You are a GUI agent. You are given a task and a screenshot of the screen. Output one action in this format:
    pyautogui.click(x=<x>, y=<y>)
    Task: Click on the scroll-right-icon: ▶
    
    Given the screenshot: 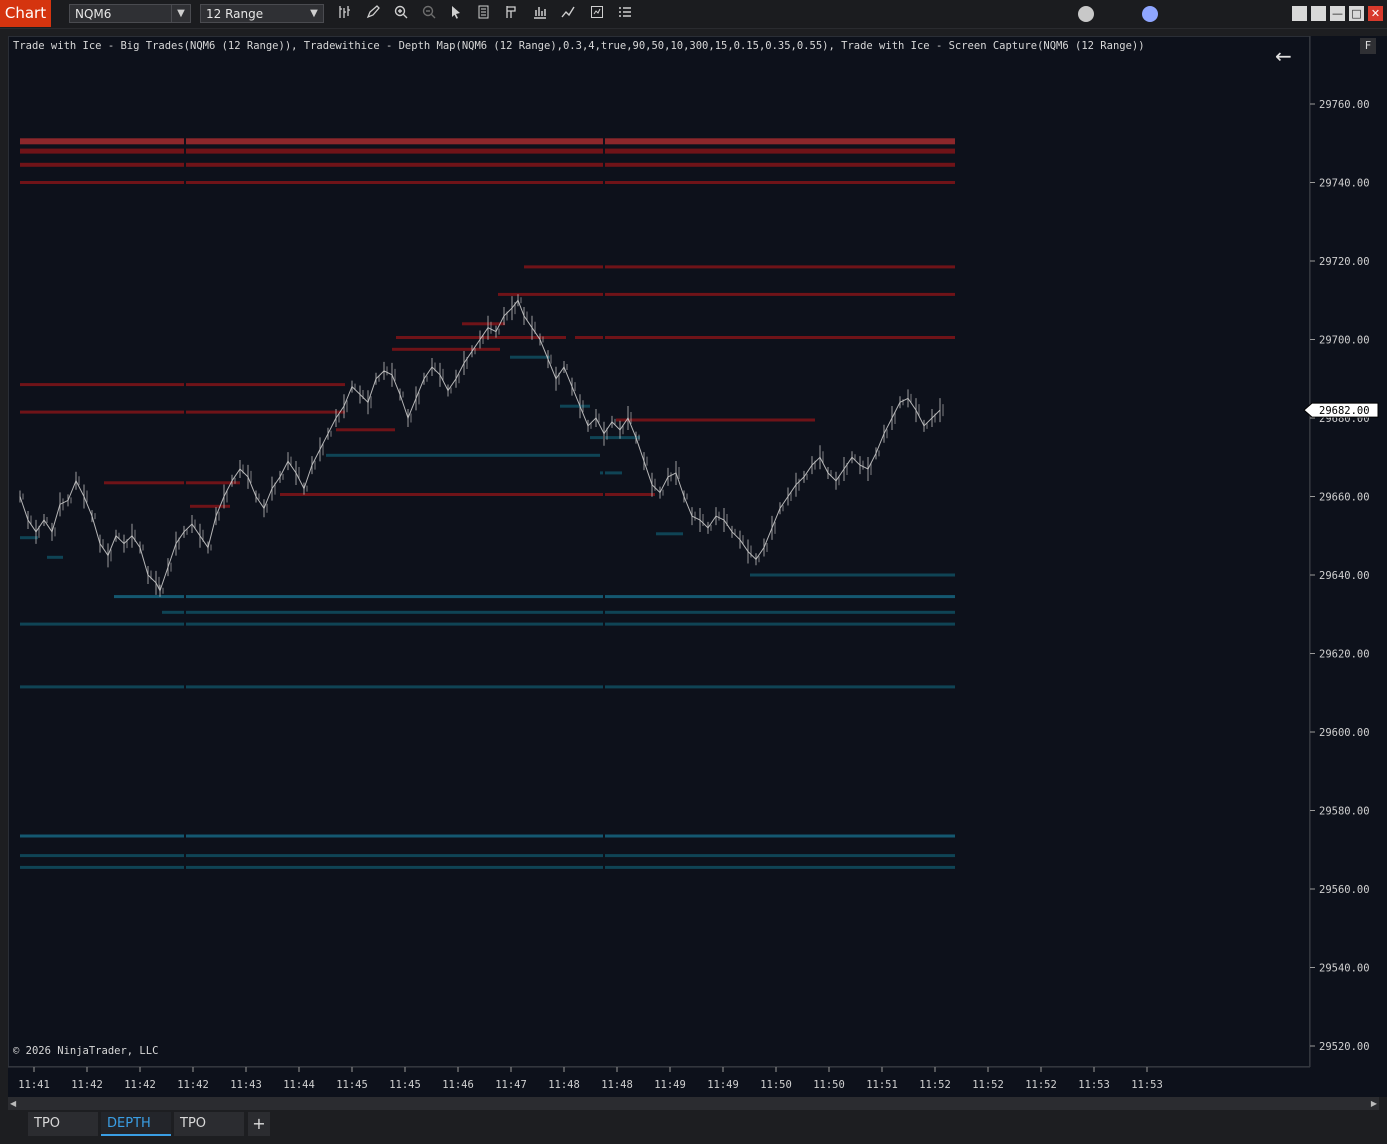 What is the action you would take?
    pyautogui.click(x=1374, y=1103)
    